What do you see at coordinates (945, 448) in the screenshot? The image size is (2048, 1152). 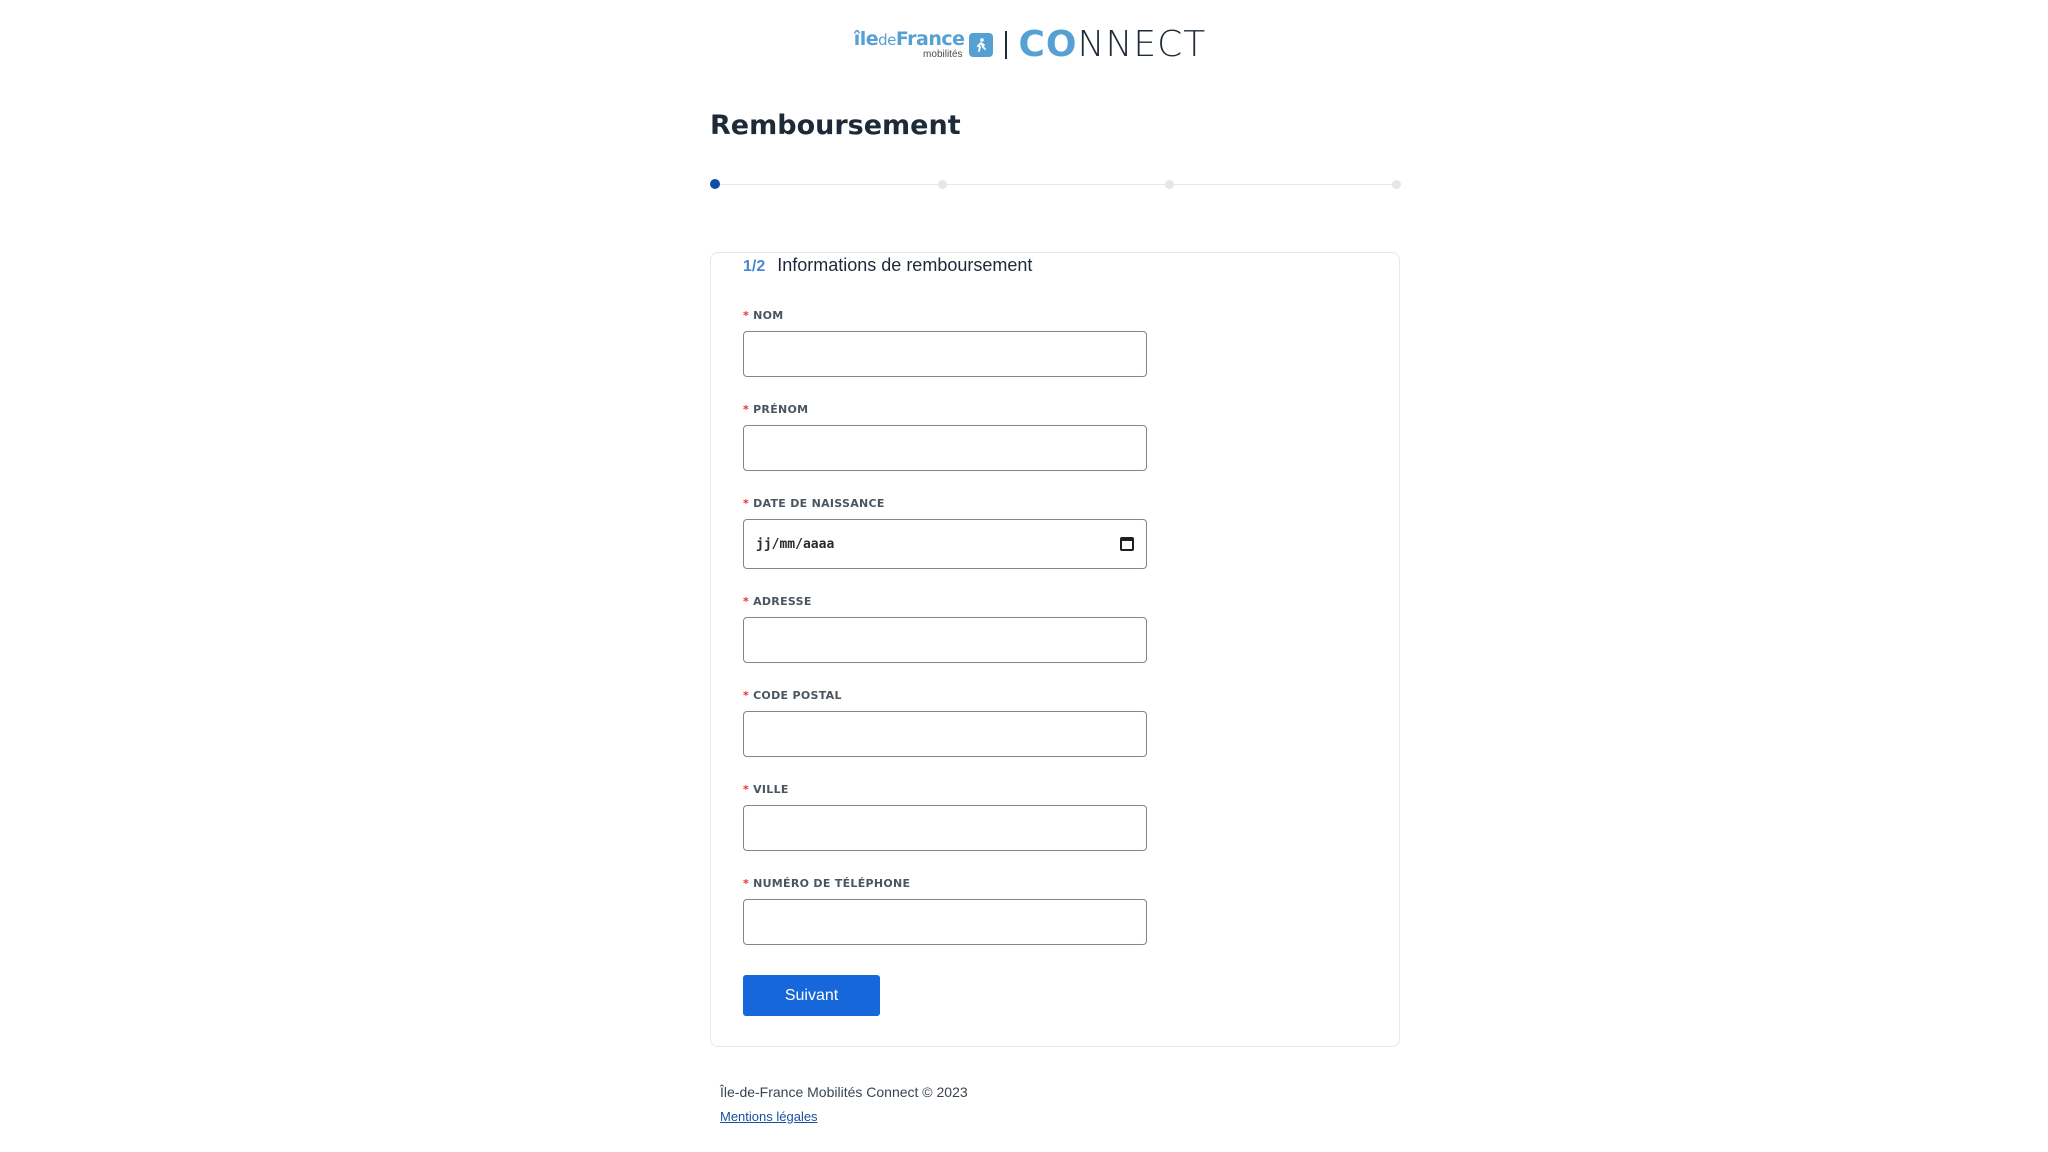 I see `prenom-input` at bounding box center [945, 448].